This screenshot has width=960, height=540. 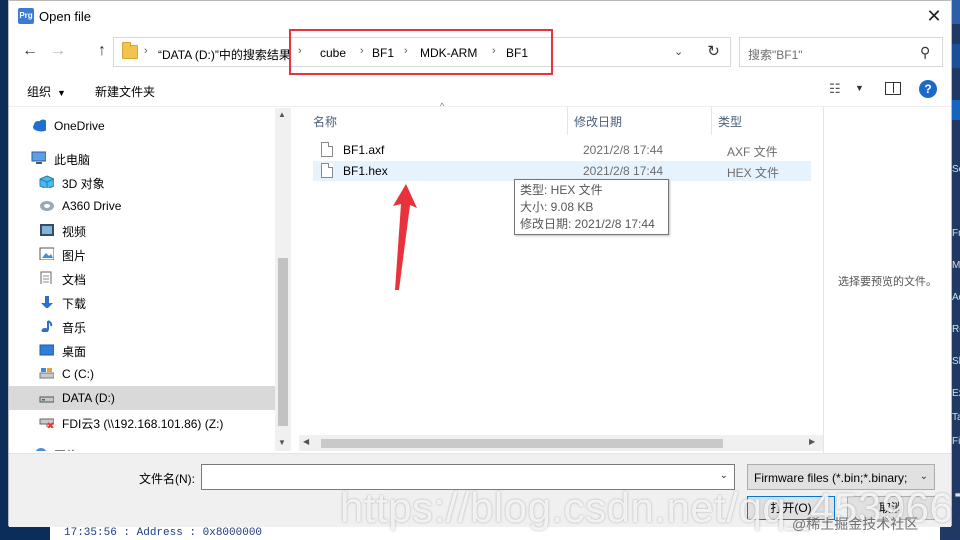 What do you see at coordinates (421, 52) in the screenshot?
I see `red-highlight-box` at bounding box center [421, 52].